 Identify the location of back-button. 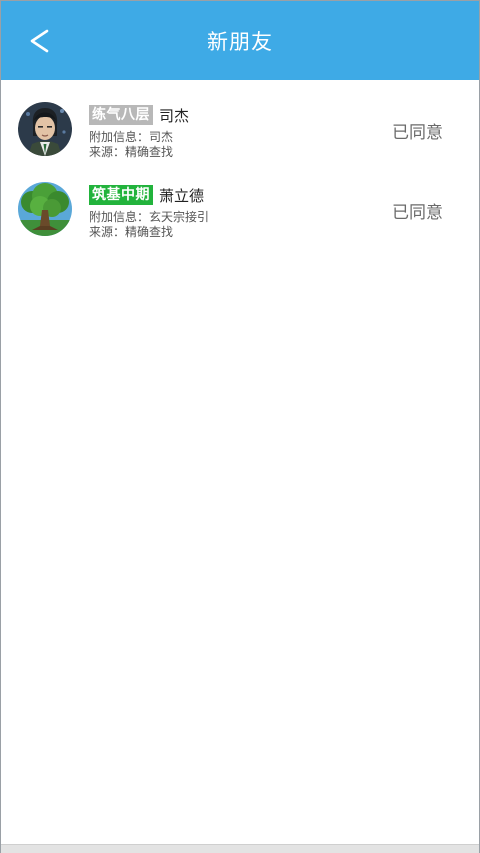
(39, 41).